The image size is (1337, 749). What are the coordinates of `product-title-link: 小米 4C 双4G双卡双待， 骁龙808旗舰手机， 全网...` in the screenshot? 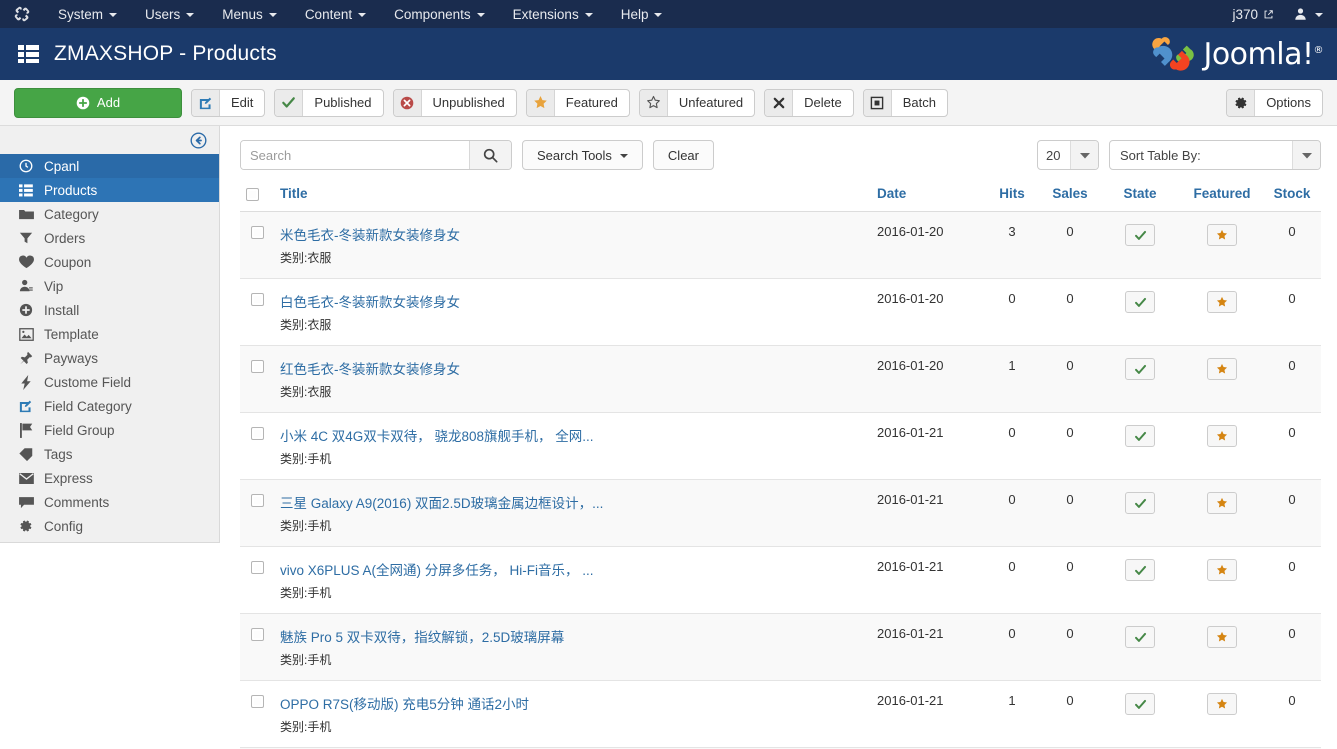 It's located at (572, 435).